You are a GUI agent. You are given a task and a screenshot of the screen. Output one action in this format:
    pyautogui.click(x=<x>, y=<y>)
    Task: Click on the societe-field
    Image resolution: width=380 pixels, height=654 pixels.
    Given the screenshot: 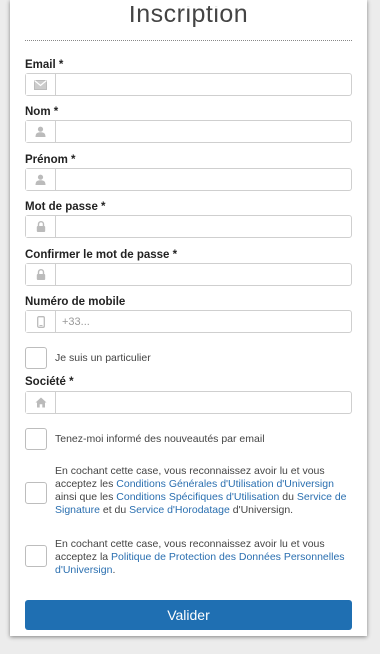 What is the action you would take?
    pyautogui.click(x=203, y=402)
    